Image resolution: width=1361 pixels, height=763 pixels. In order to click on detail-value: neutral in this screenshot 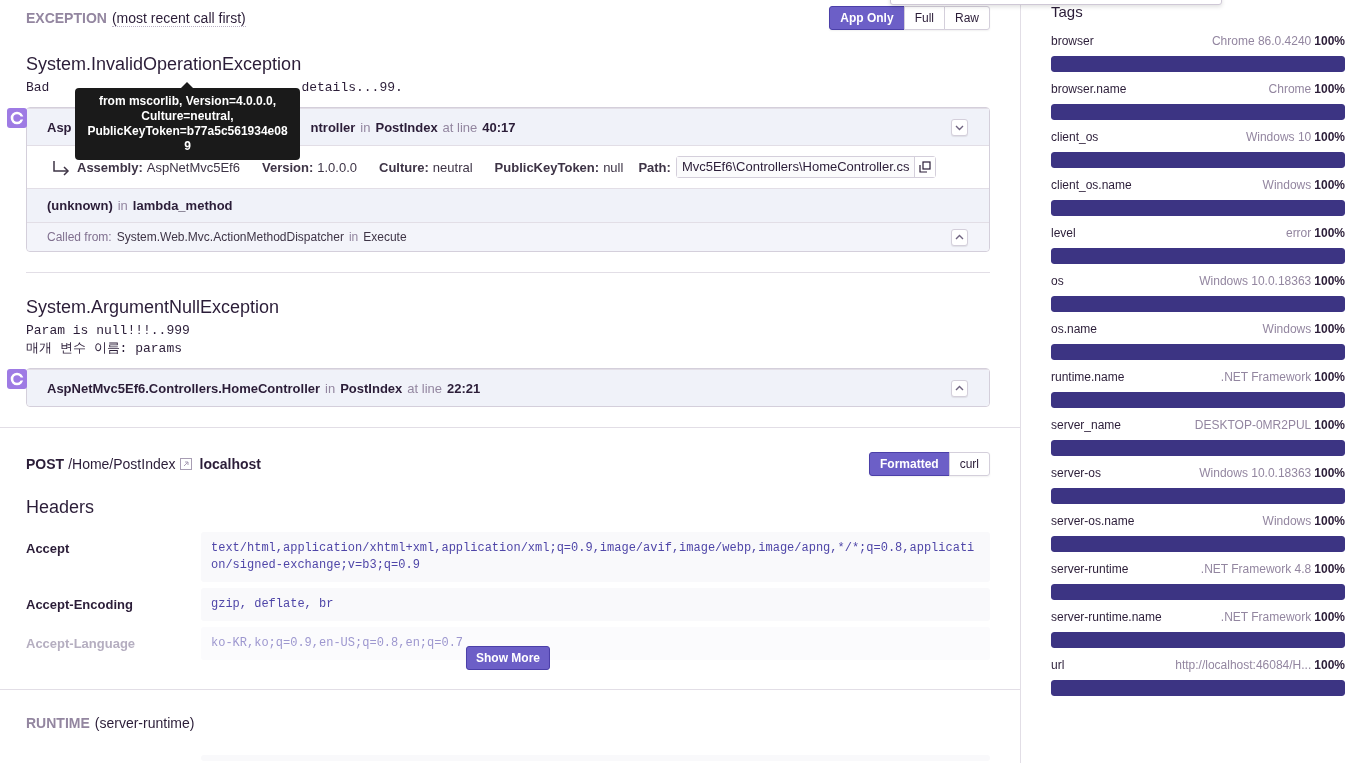, I will do `click(452, 167)`.